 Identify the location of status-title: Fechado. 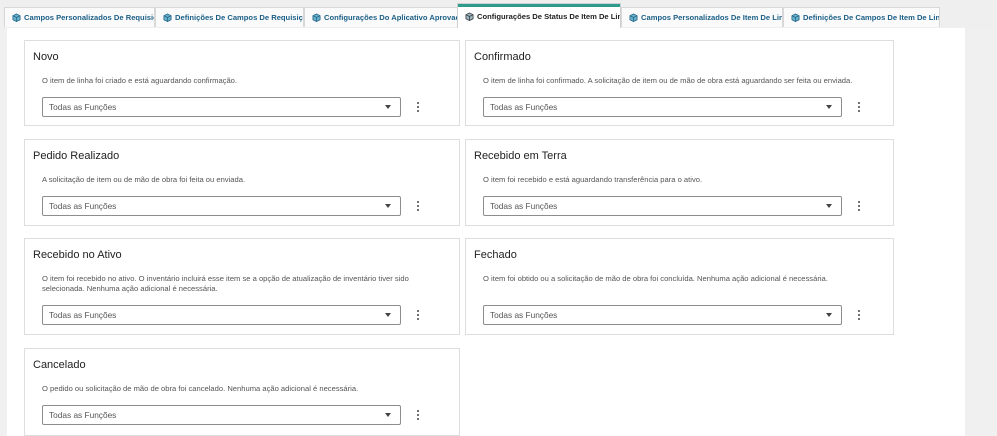
(495, 255).